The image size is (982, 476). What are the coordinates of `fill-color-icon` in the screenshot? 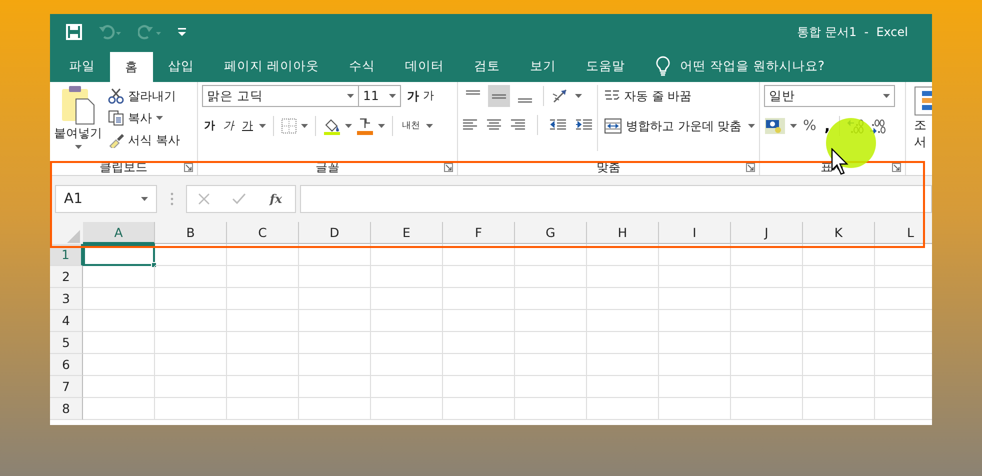 It's located at (332, 126).